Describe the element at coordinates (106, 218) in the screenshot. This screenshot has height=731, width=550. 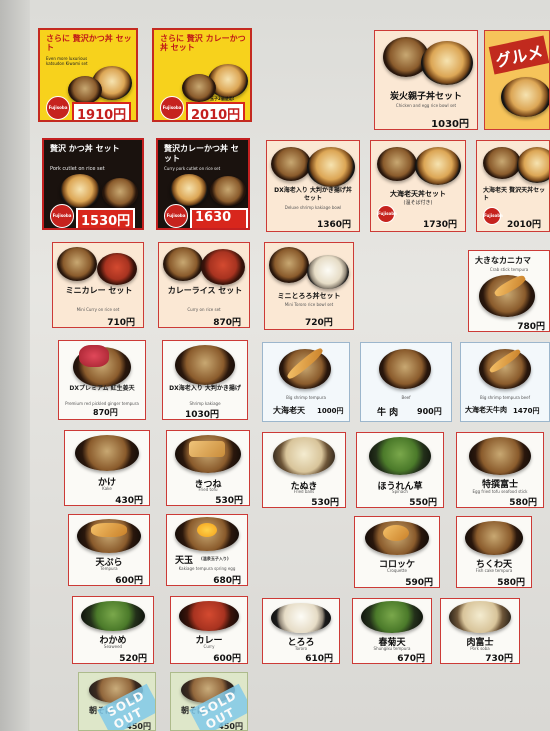
I see `item-price: 1530円` at that location.